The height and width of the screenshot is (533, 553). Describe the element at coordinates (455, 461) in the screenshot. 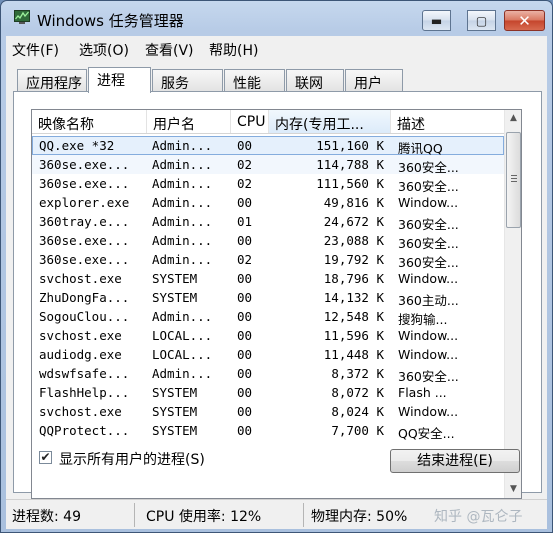

I see `end-process-button: 结束进程(E)` at that location.